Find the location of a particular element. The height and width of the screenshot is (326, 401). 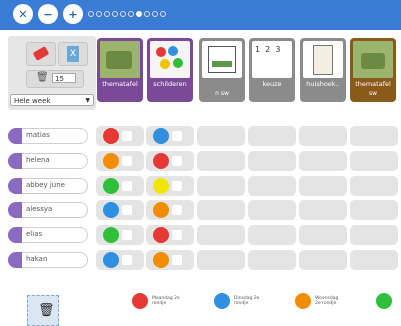

zoom-in-icon: + is located at coordinates (73, 14).